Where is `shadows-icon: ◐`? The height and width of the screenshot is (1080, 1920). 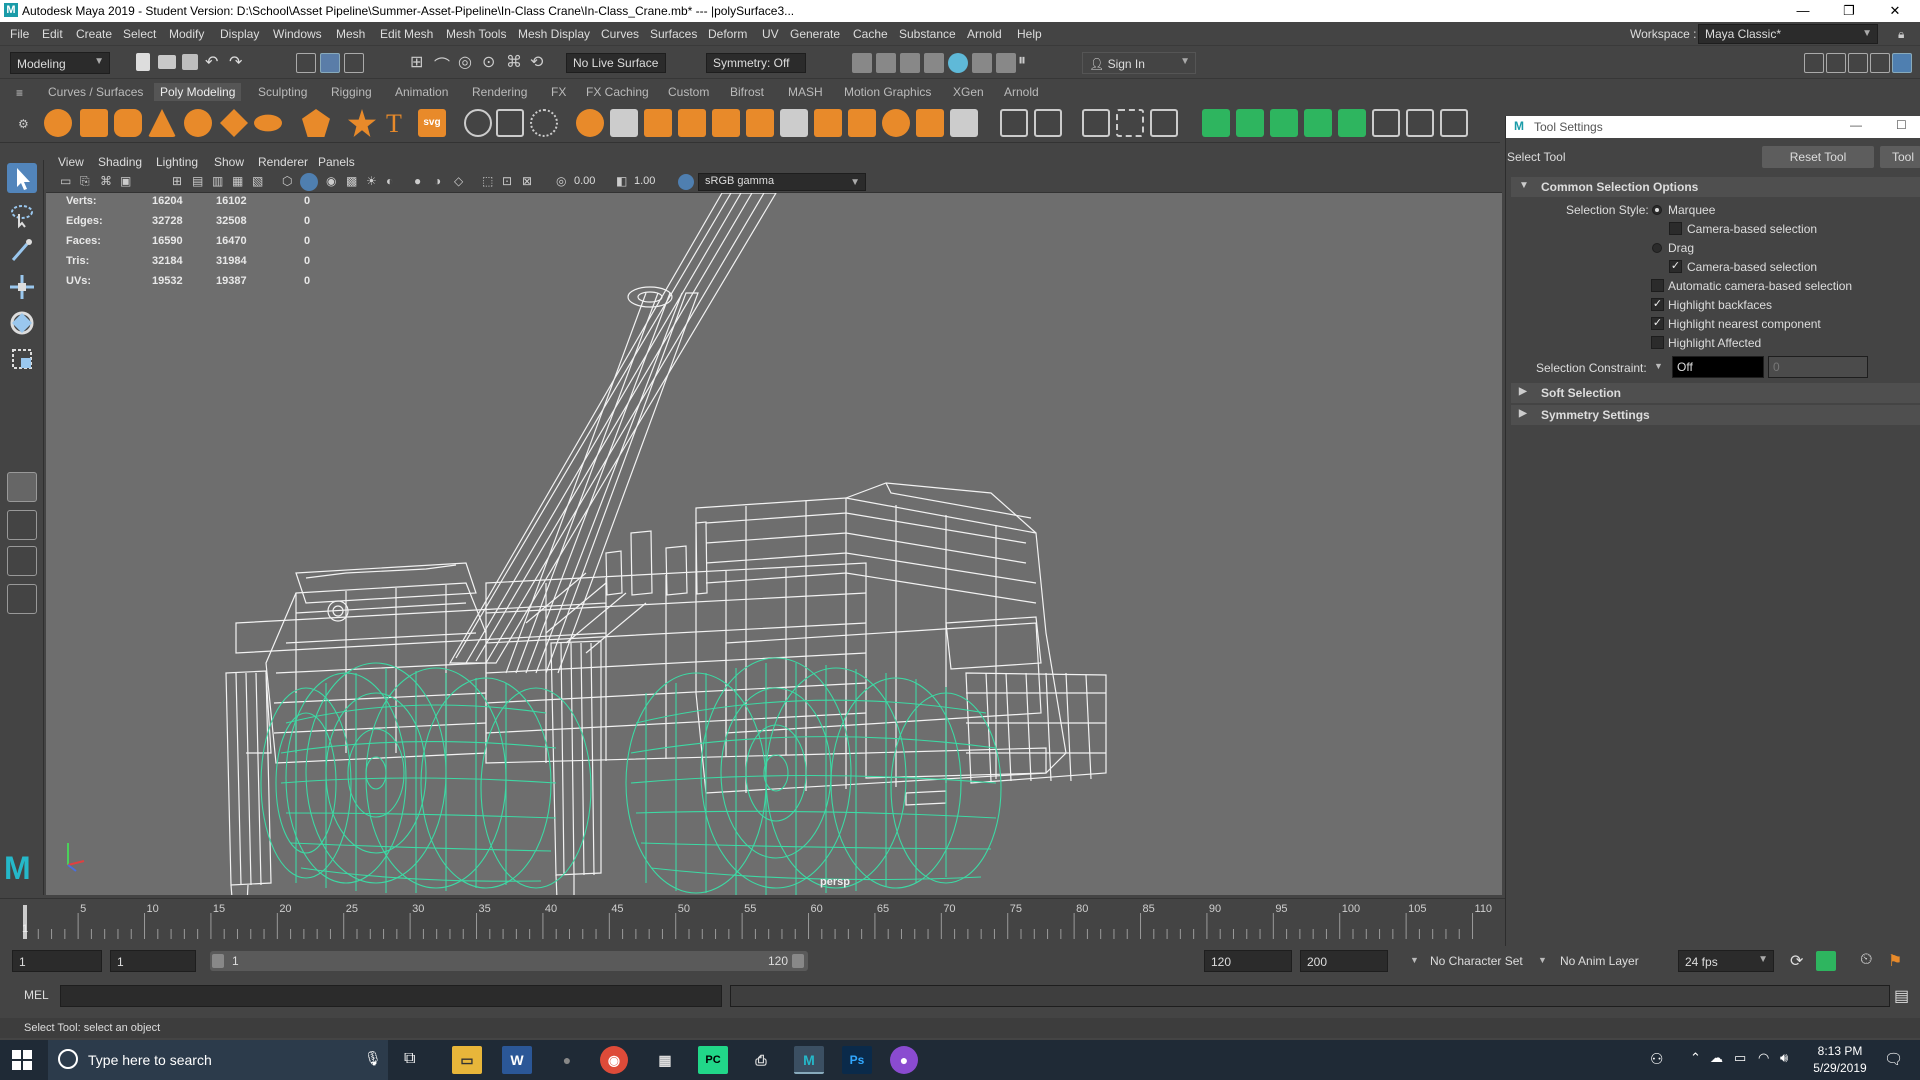 shadows-icon: ◐ is located at coordinates (389, 181).